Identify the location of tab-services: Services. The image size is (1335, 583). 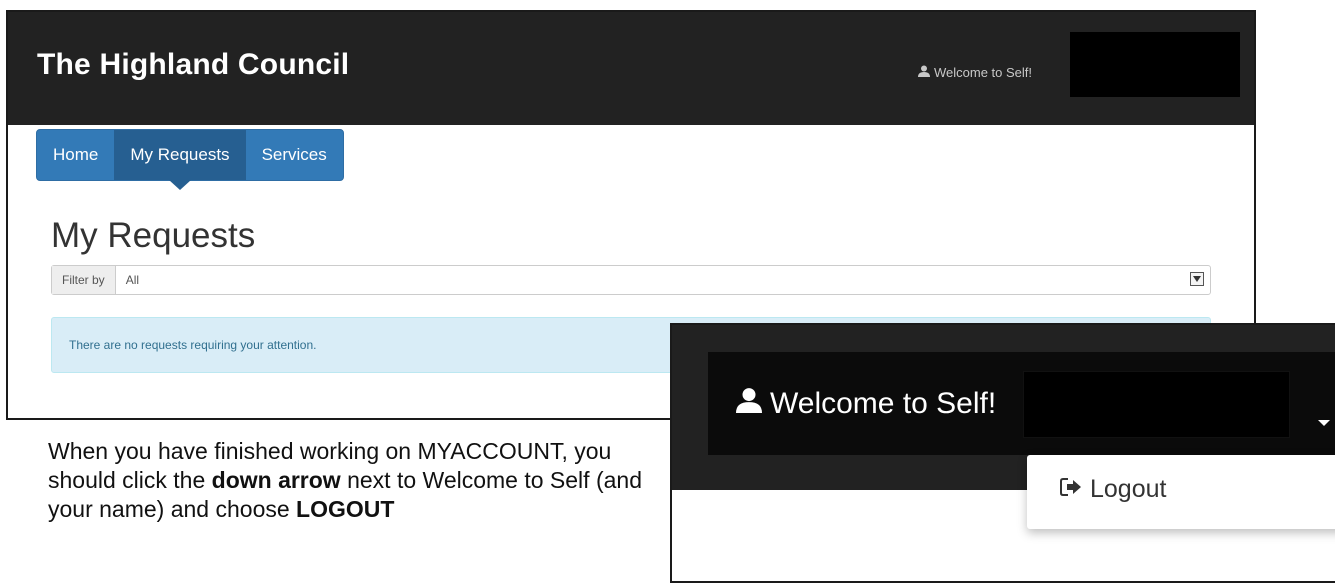
(294, 155).